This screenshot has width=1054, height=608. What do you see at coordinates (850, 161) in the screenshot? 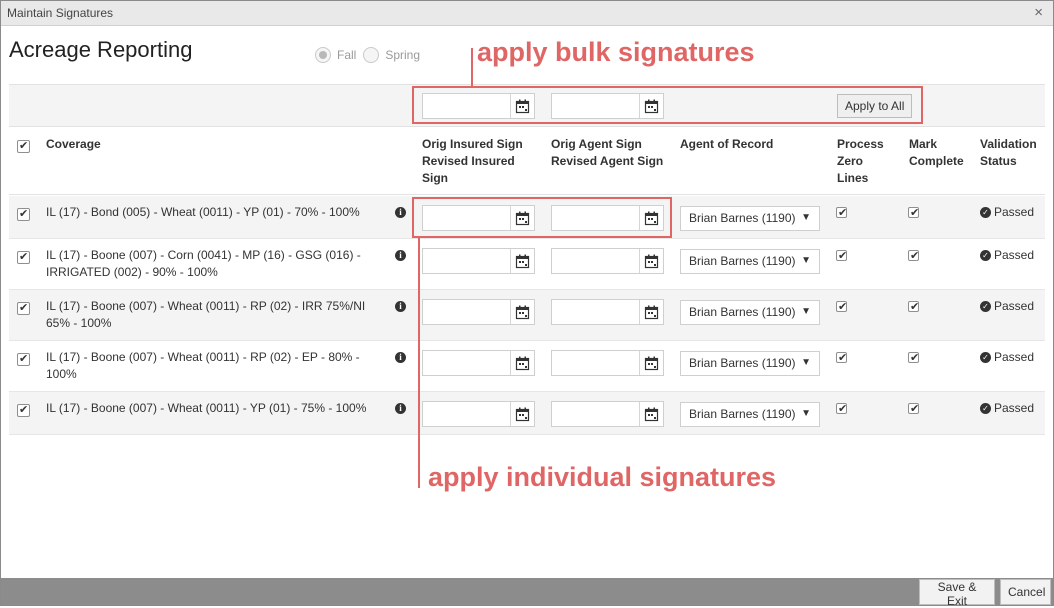
I see `process-zero-header-line: Zero` at bounding box center [850, 161].